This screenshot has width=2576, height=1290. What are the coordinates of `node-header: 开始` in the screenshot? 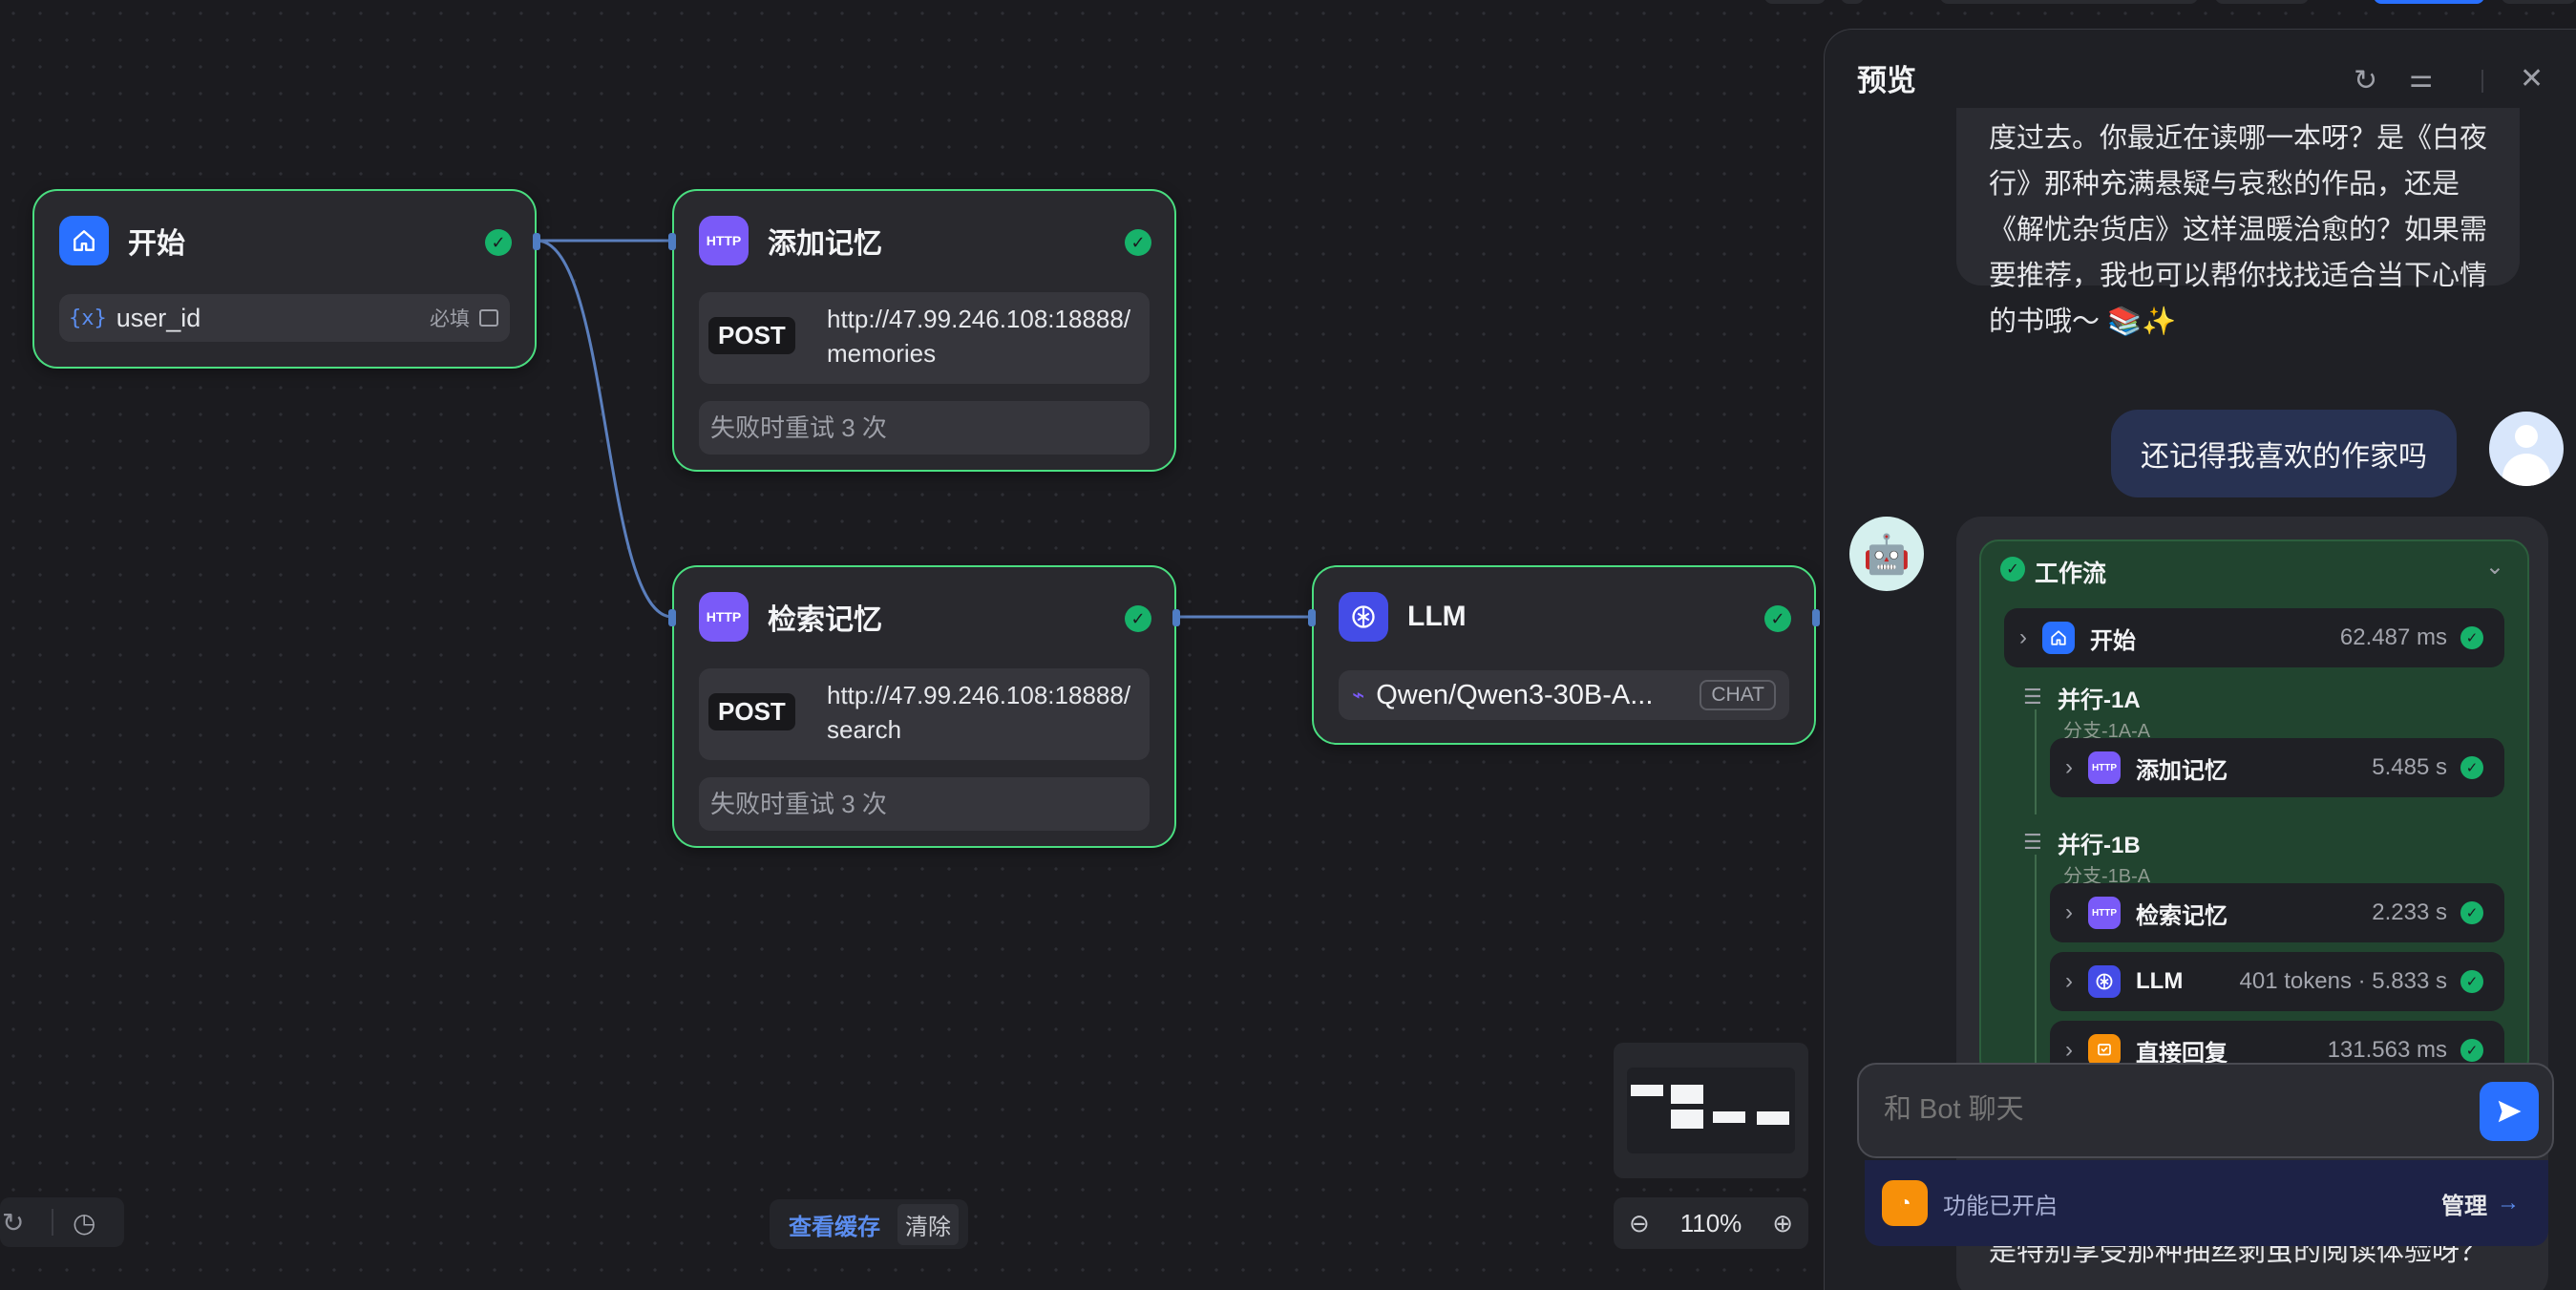 It's located at (284, 240).